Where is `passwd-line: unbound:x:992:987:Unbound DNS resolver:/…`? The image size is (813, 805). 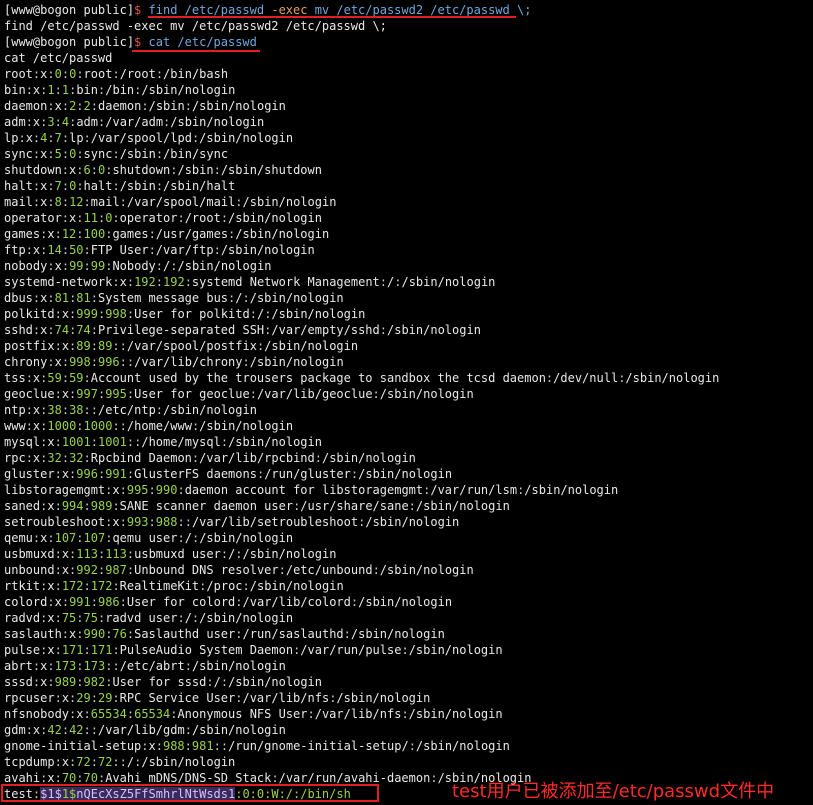 passwd-line: unbound:x:992:987:Unbound DNS resolver:/… is located at coordinates (239, 570).